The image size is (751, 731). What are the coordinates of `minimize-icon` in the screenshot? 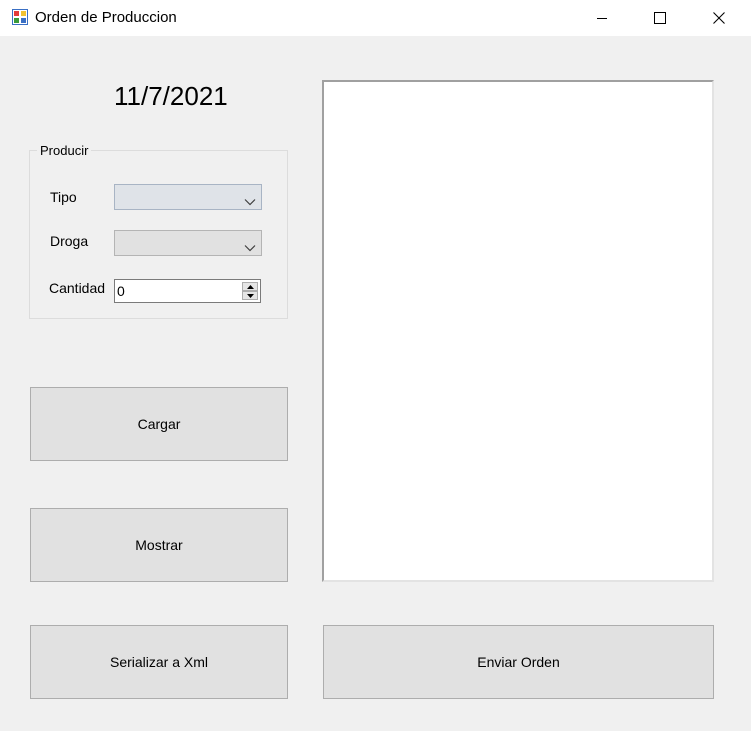 It's located at (602, 18).